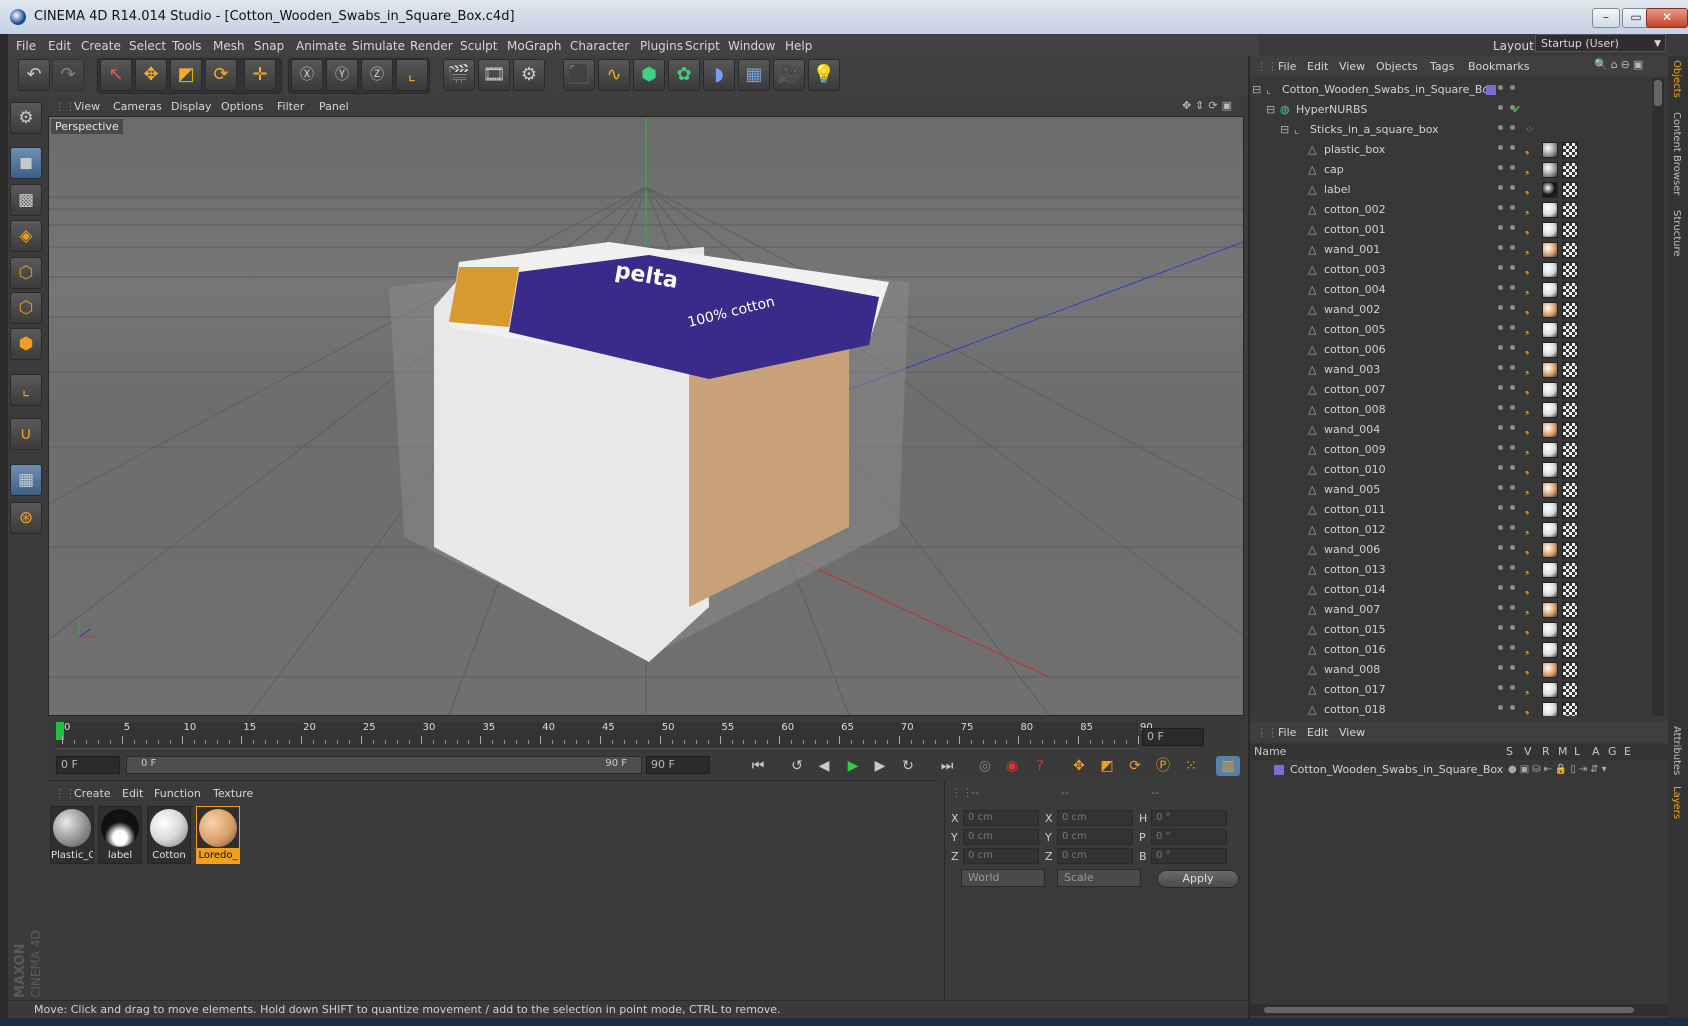 The width and height of the screenshot is (1688, 1026). I want to click on add-floor-button: ▦, so click(754, 75).